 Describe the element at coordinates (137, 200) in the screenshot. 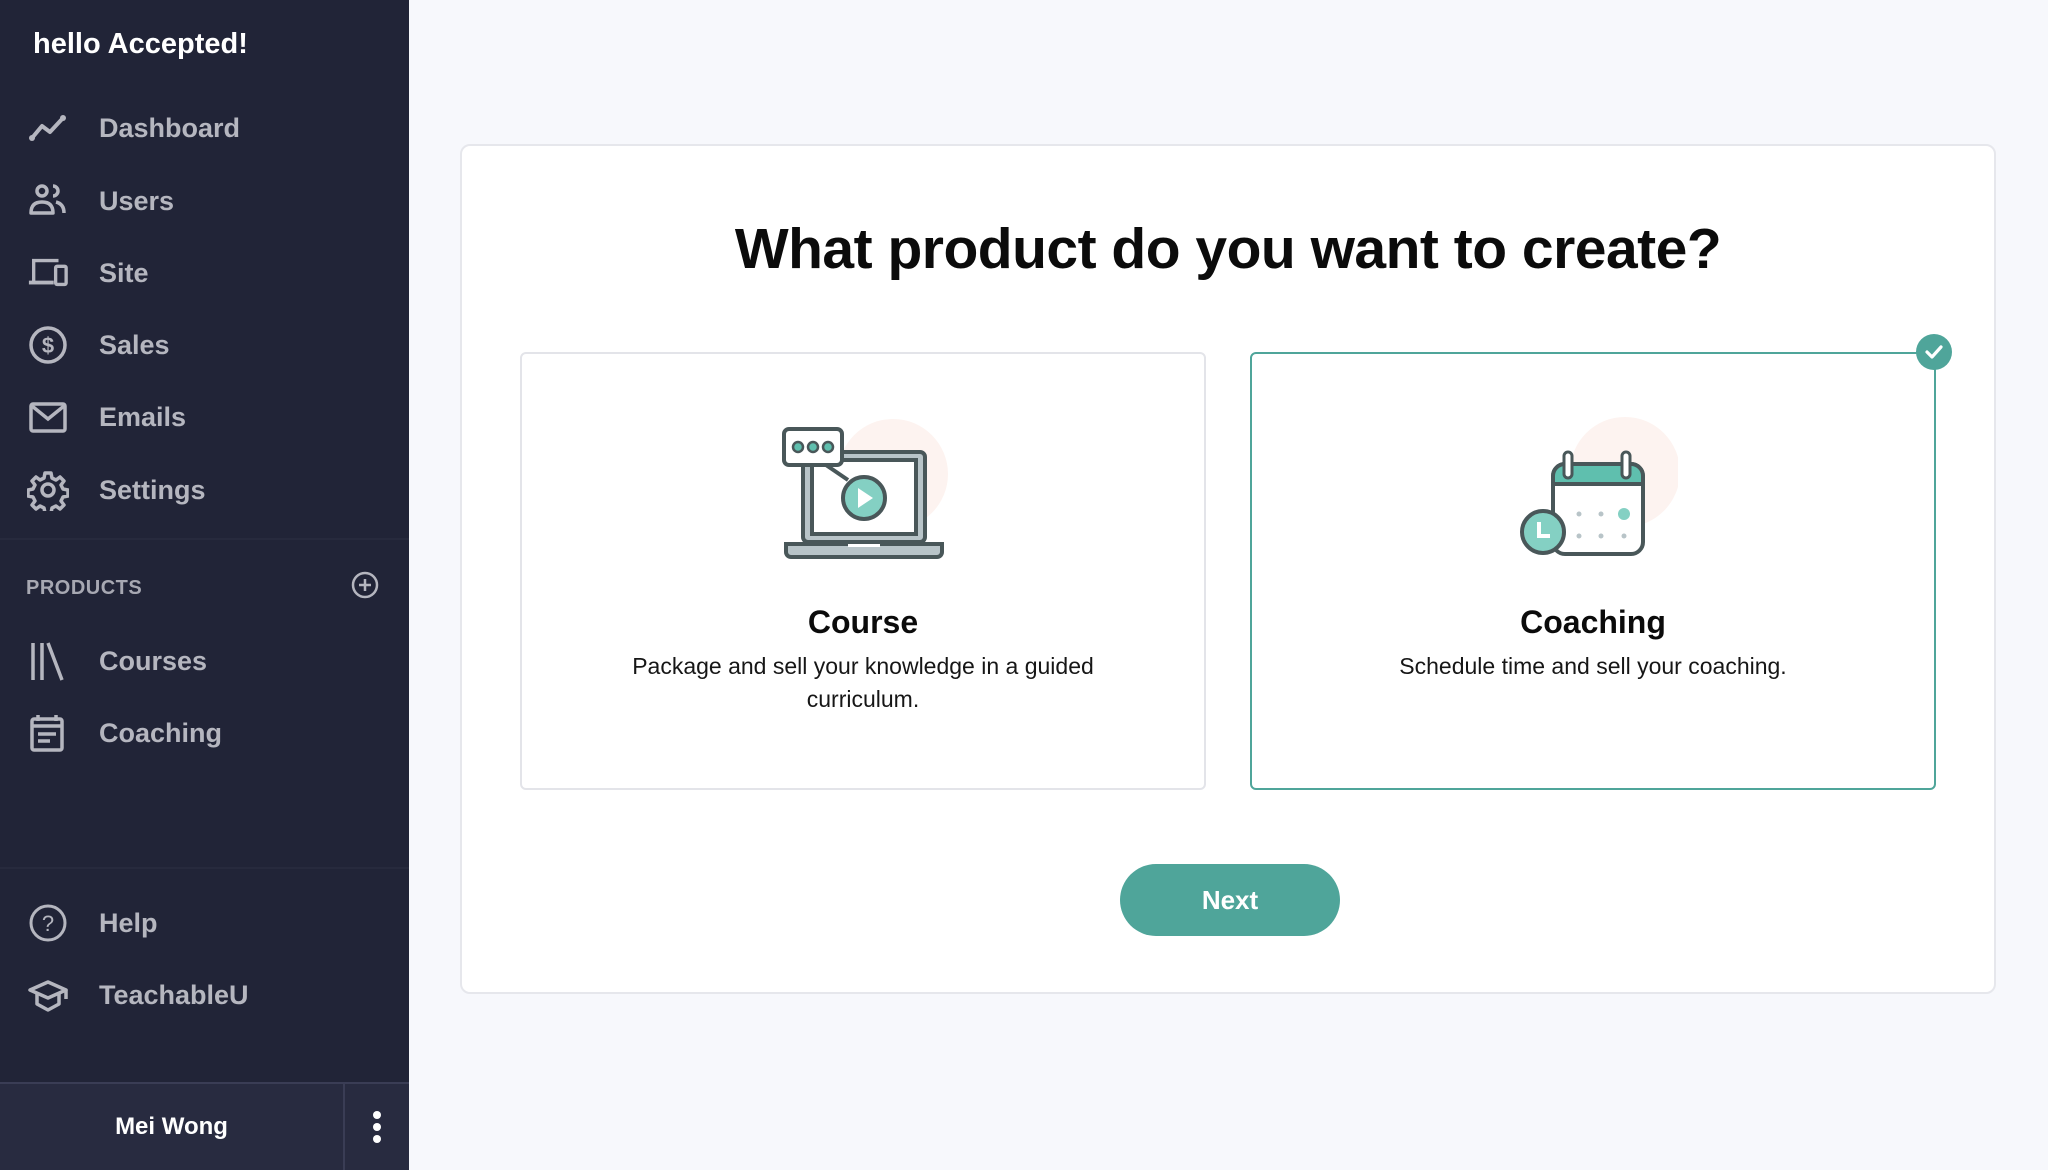

I see `sidebar-item-label: Users` at that location.